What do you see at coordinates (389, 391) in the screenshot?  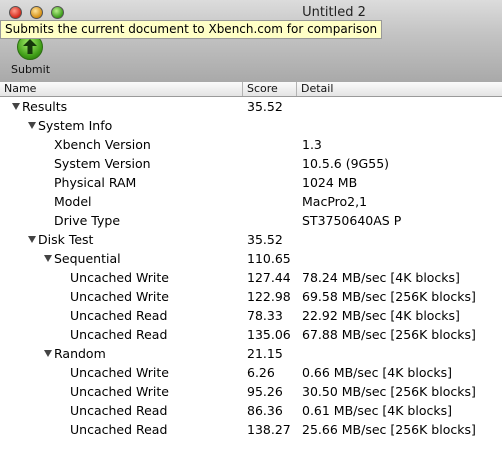 I see `row-detail: 30.50 MB/sec [256K blocks]` at bounding box center [389, 391].